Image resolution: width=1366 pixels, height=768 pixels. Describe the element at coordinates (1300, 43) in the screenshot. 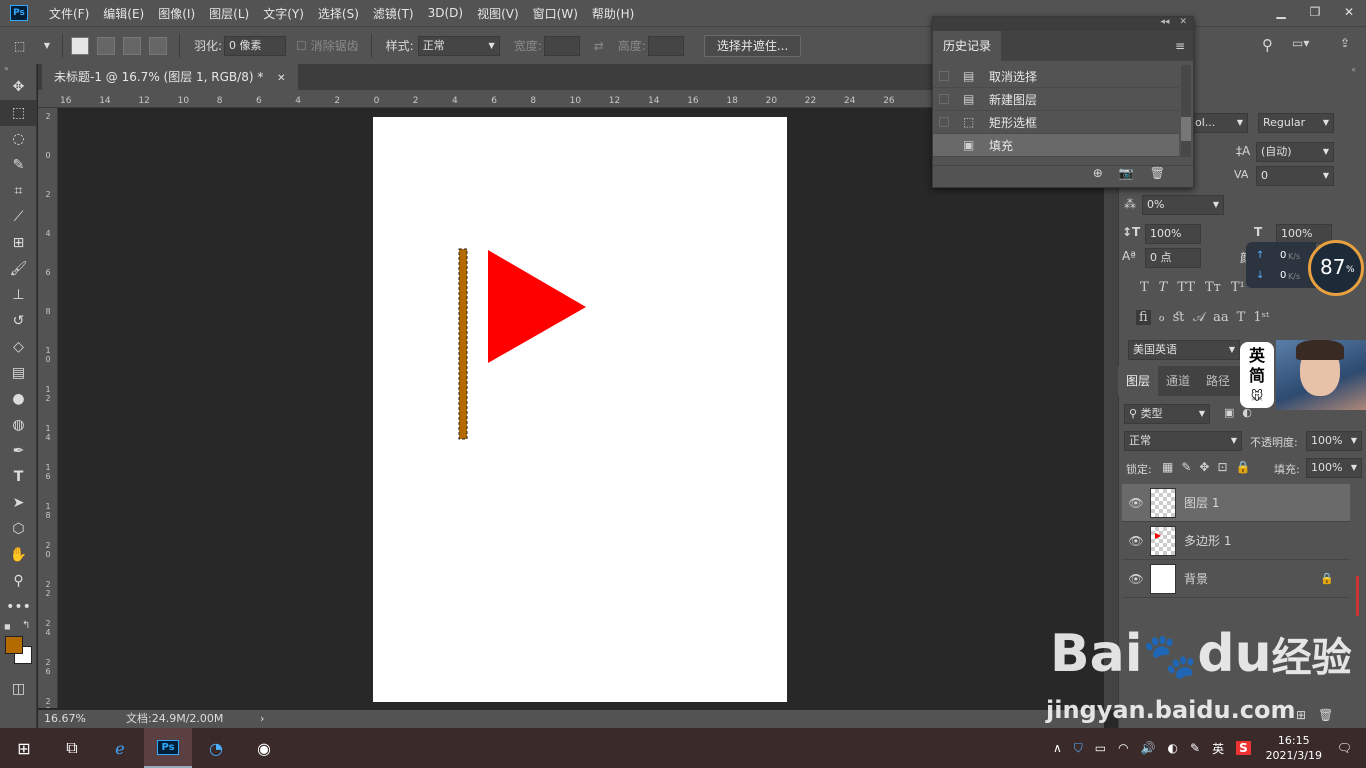

I see `workspace-icon: ▭▾` at that location.